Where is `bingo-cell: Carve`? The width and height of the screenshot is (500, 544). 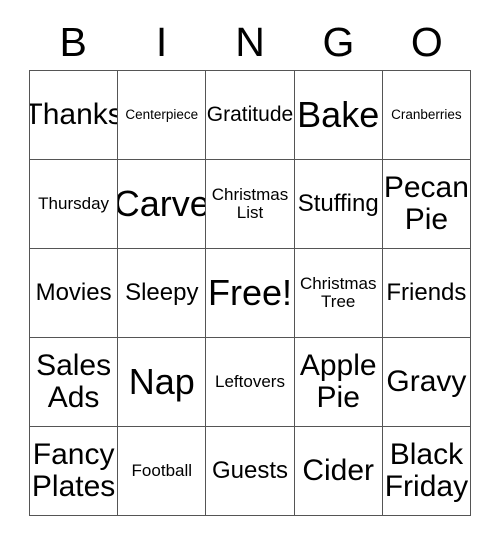 bingo-cell: Carve is located at coordinates (162, 204).